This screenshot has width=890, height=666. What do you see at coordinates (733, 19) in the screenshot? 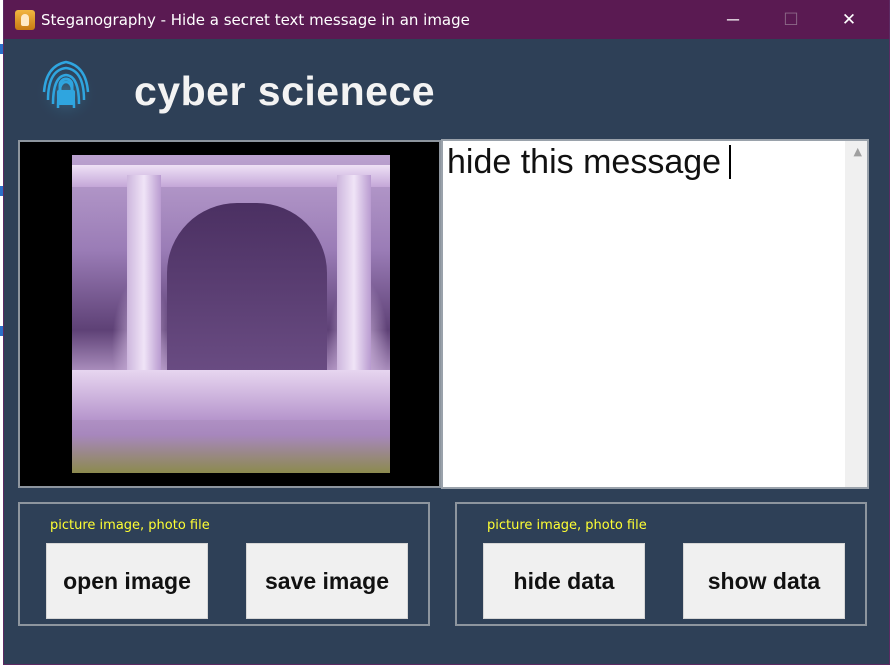
I see `minimize-button: ─` at bounding box center [733, 19].